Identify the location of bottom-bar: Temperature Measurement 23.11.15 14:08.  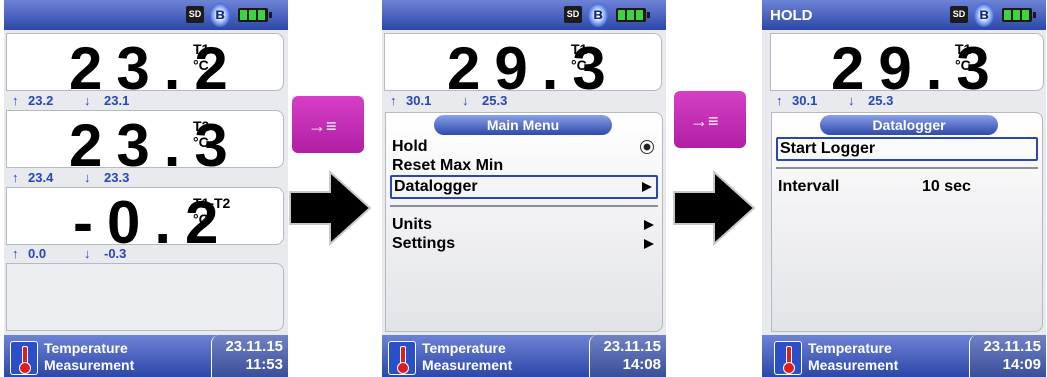
(524, 356).